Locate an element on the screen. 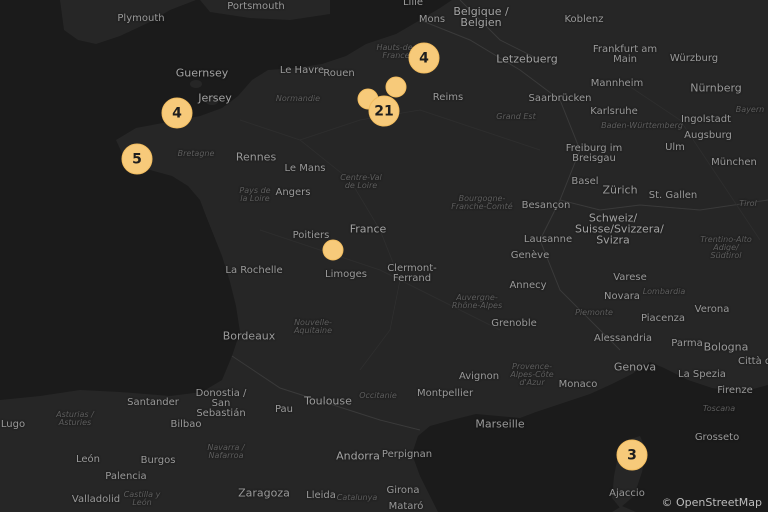 The height and width of the screenshot is (512, 768). label-lausanne: Lausanne is located at coordinates (548, 239).